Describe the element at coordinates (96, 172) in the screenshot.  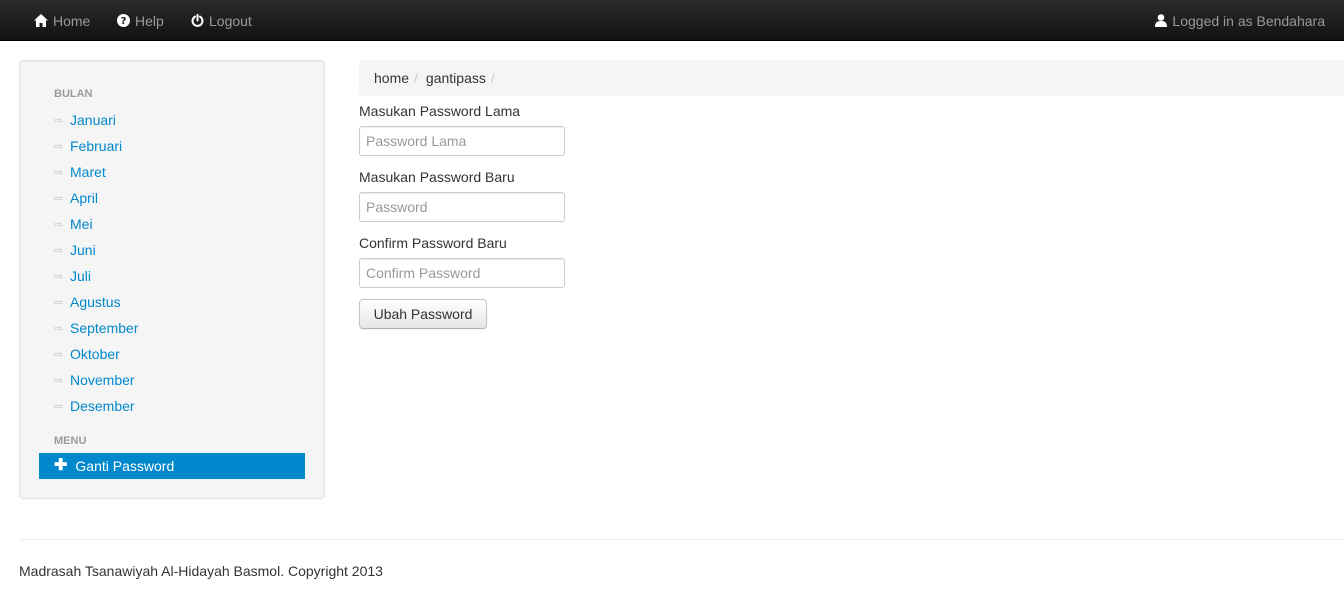
I see `sidebar-item-maret: ⇨ Maret` at that location.